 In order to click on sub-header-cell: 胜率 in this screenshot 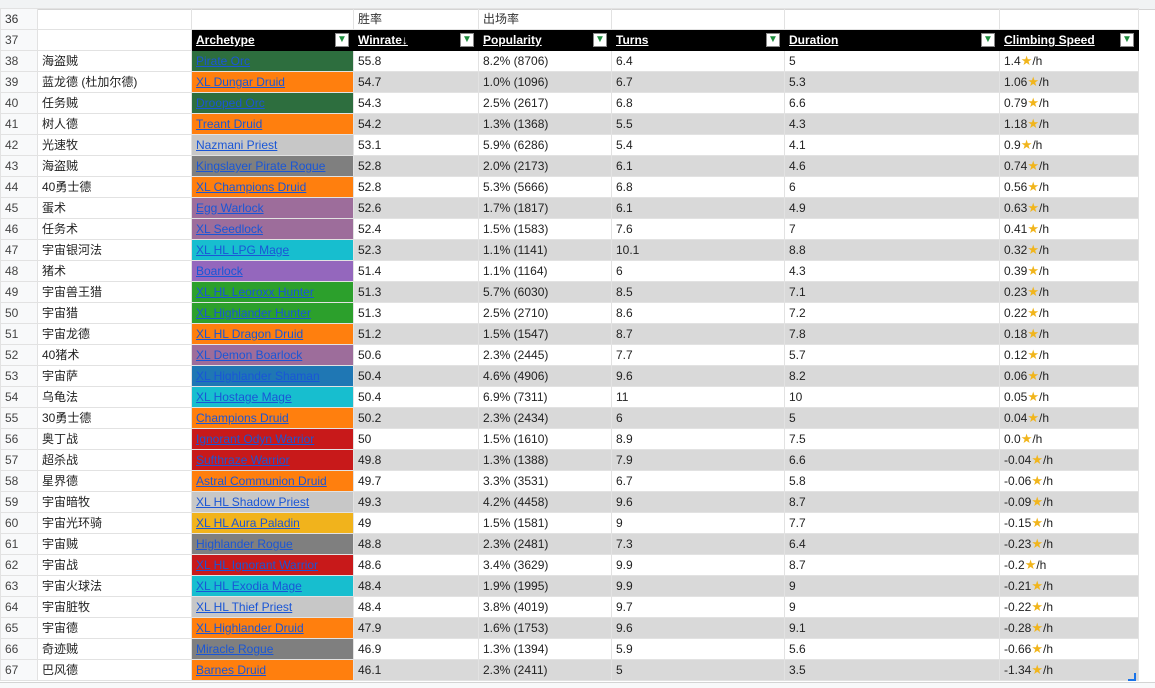, I will do `click(416, 19)`.